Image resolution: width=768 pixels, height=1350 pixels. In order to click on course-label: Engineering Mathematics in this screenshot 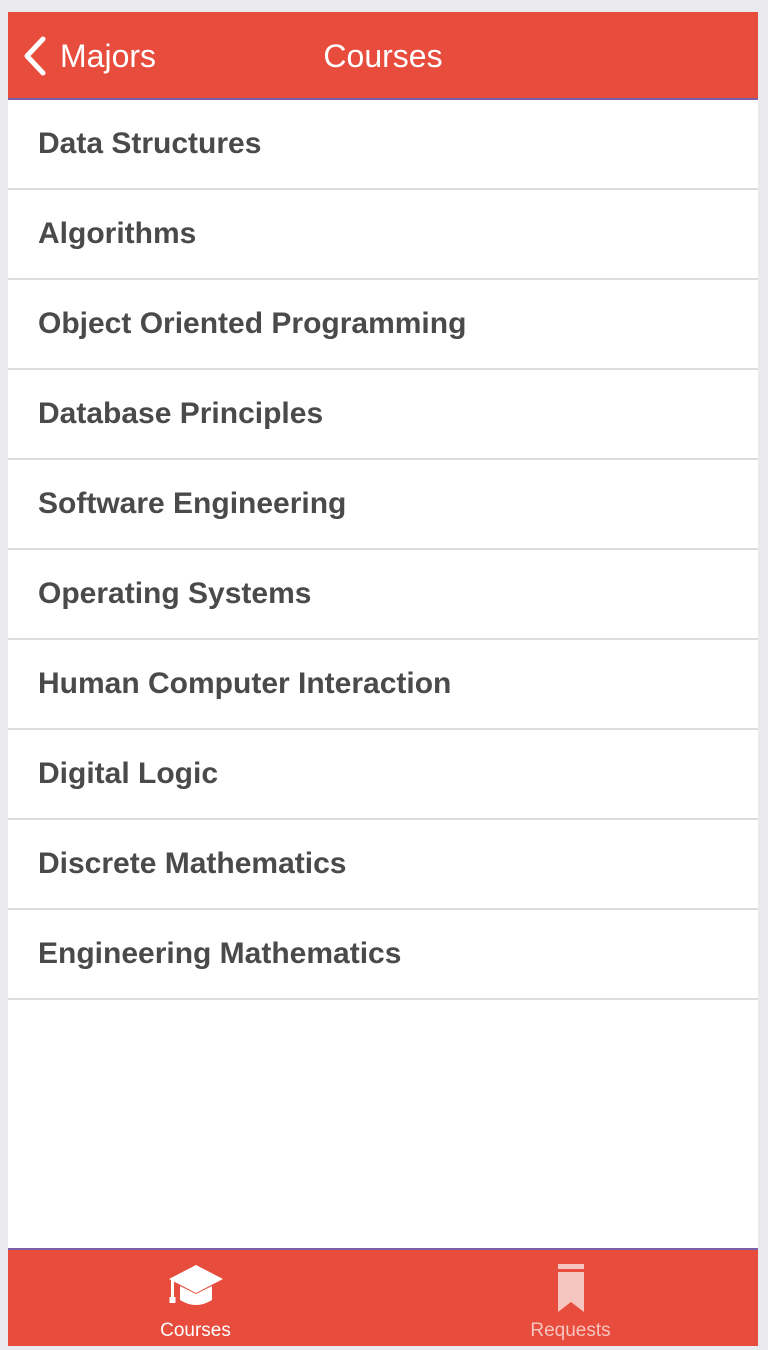, I will do `click(220, 953)`.